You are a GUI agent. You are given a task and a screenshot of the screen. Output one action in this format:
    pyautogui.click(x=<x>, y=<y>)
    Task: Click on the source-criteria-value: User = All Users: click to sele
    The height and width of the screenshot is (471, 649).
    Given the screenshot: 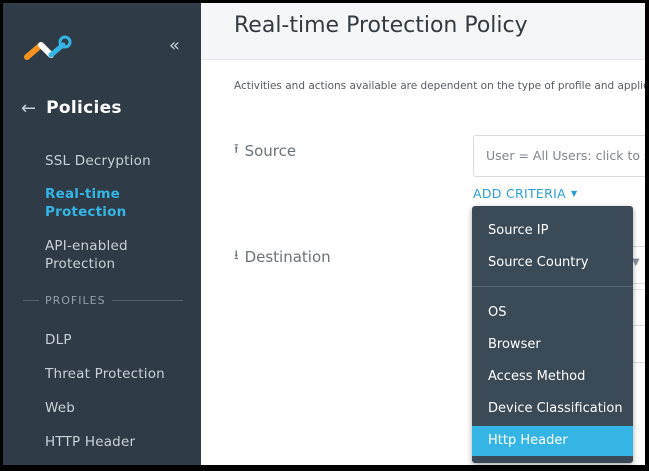 What is the action you would take?
    pyautogui.click(x=565, y=155)
    